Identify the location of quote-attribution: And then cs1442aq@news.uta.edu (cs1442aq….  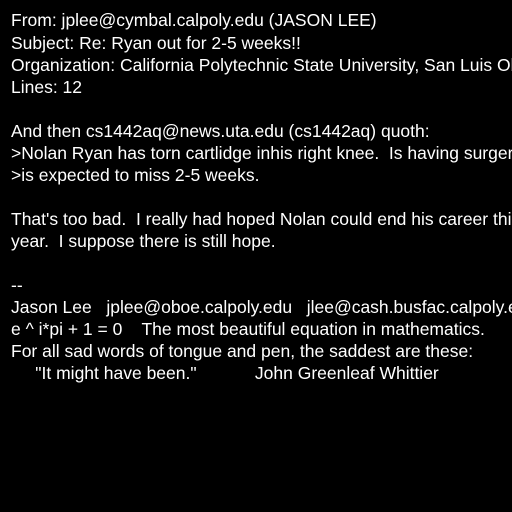
(220, 131).